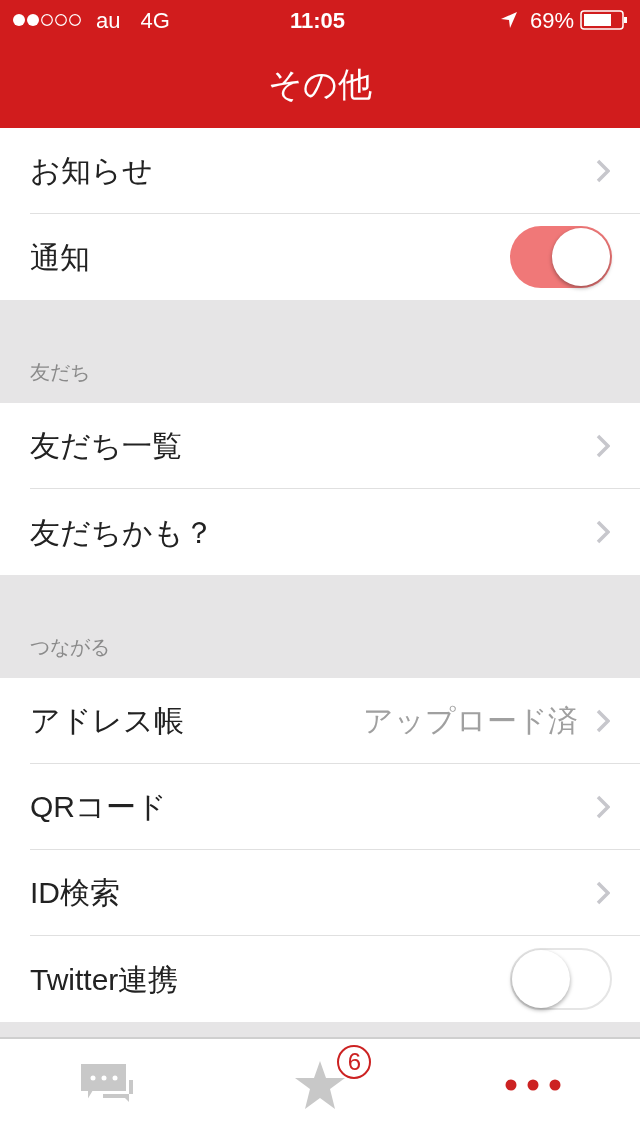 The width and height of the screenshot is (640, 1136). Describe the element at coordinates (70, 647) in the screenshot. I see `section-header: つながる` at that location.